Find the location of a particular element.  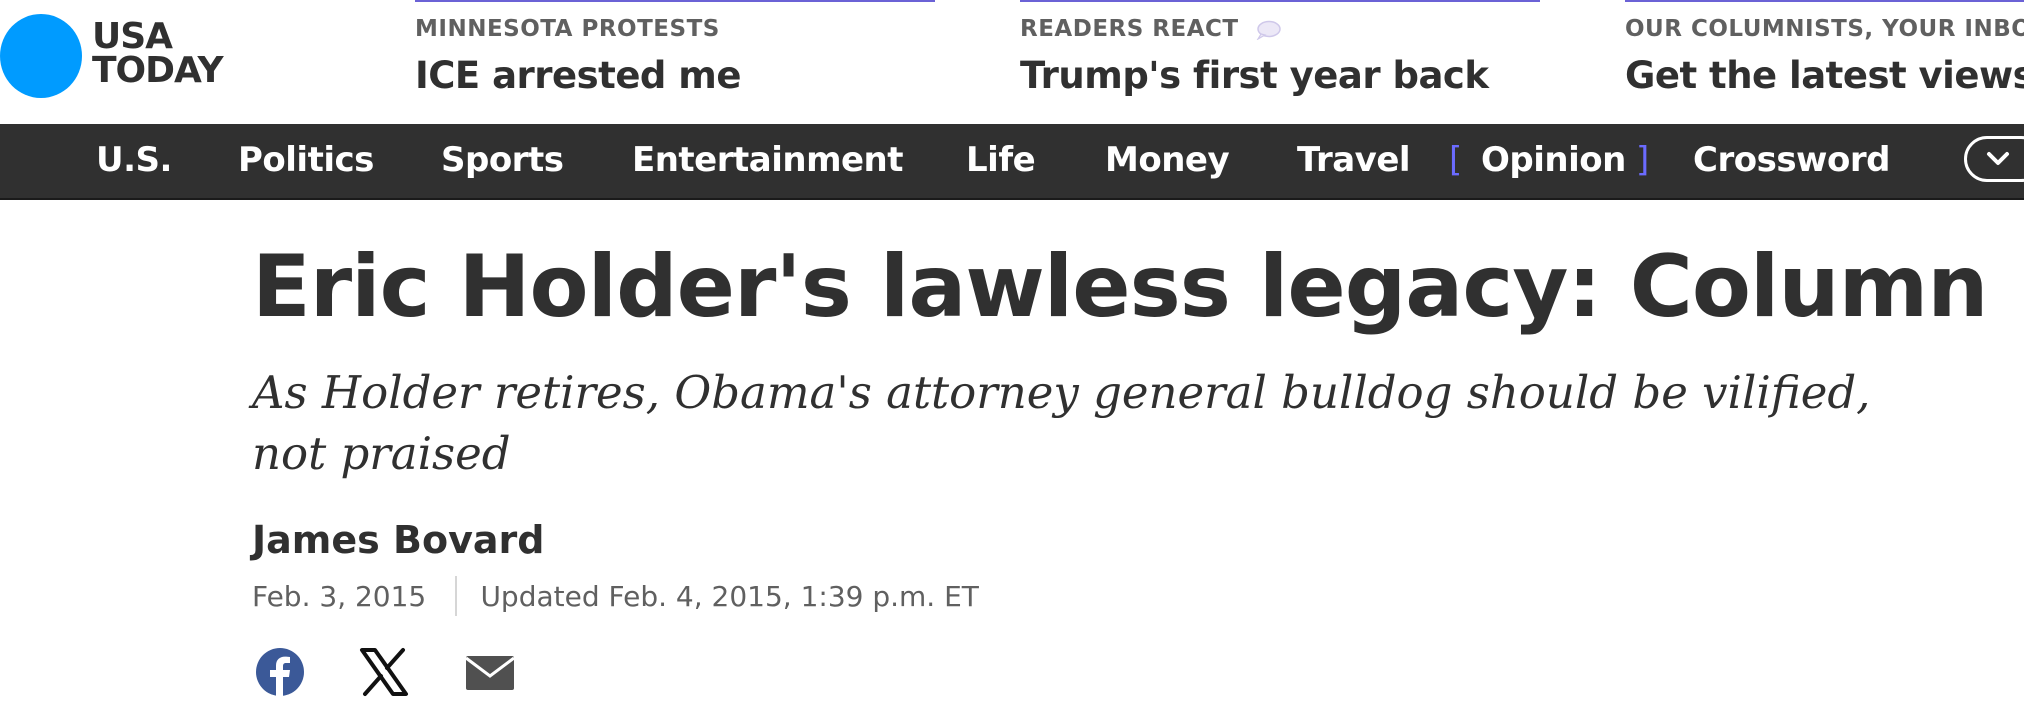

logo-wordmark: USA TODAY is located at coordinates (158, 53).